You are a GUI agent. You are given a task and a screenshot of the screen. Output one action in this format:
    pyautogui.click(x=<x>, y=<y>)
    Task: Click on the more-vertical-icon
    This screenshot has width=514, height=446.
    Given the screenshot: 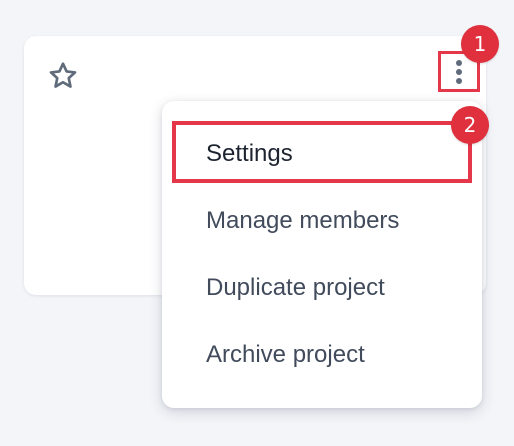 What is the action you would take?
    pyautogui.click(x=459, y=71)
    